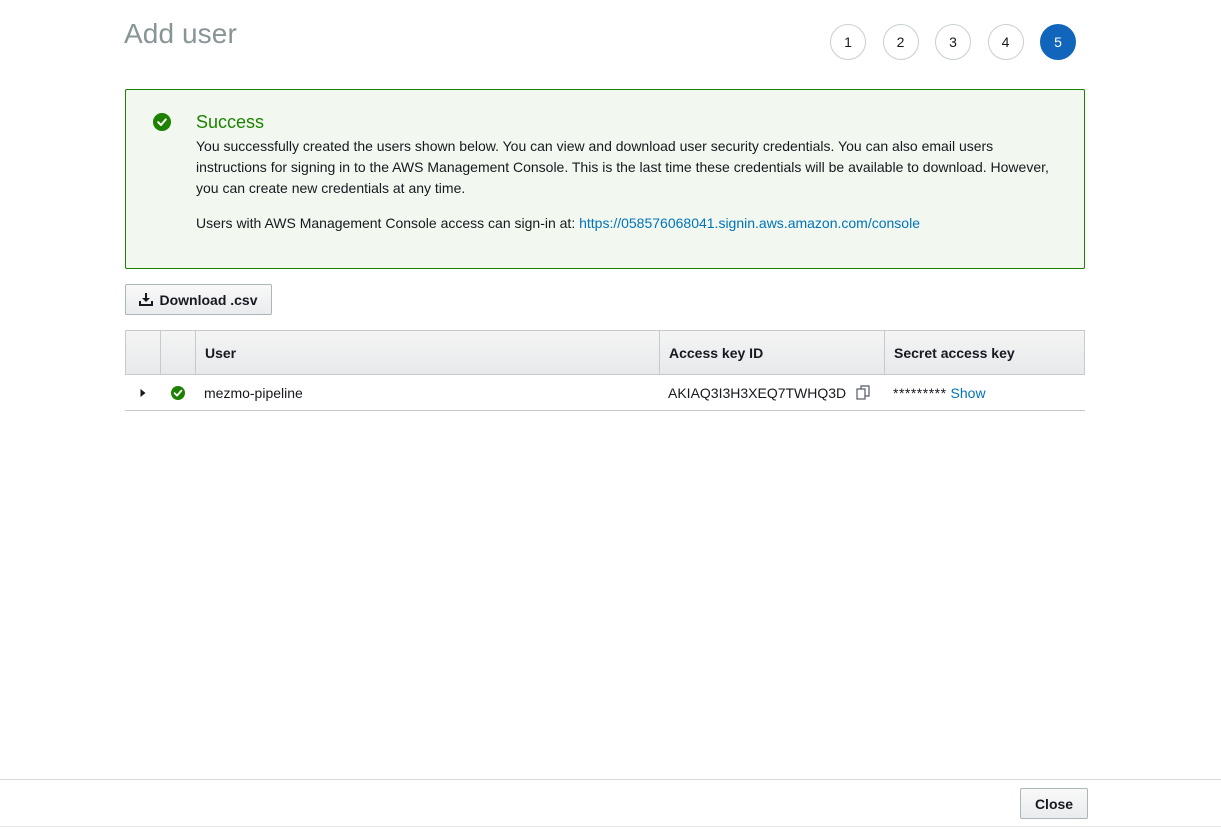 The height and width of the screenshot is (829, 1221). What do you see at coordinates (143, 352) in the screenshot?
I see `header-expand` at bounding box center [143, 352].